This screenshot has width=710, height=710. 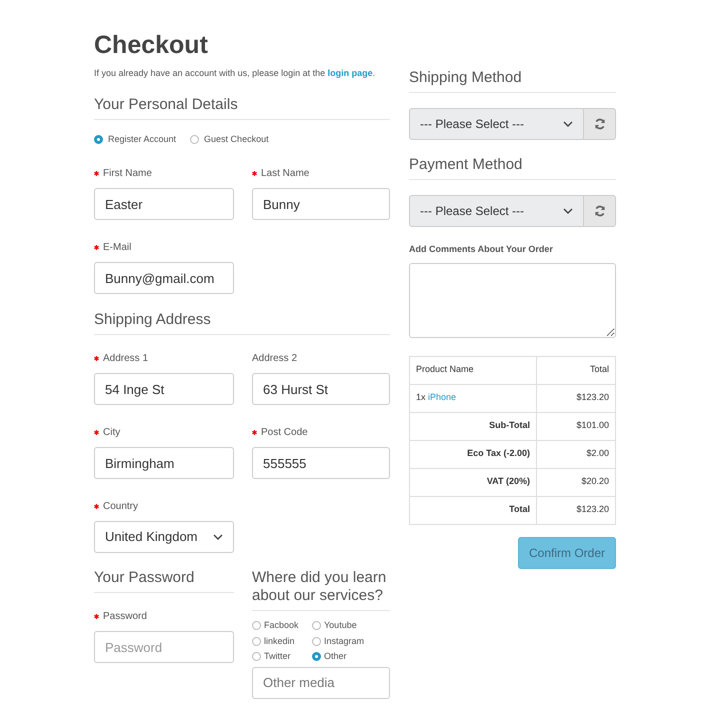 What do you see at coordinates (127, 173) in the screenshot?
I see `field-label: First Name` at bounding box center [127, 173].